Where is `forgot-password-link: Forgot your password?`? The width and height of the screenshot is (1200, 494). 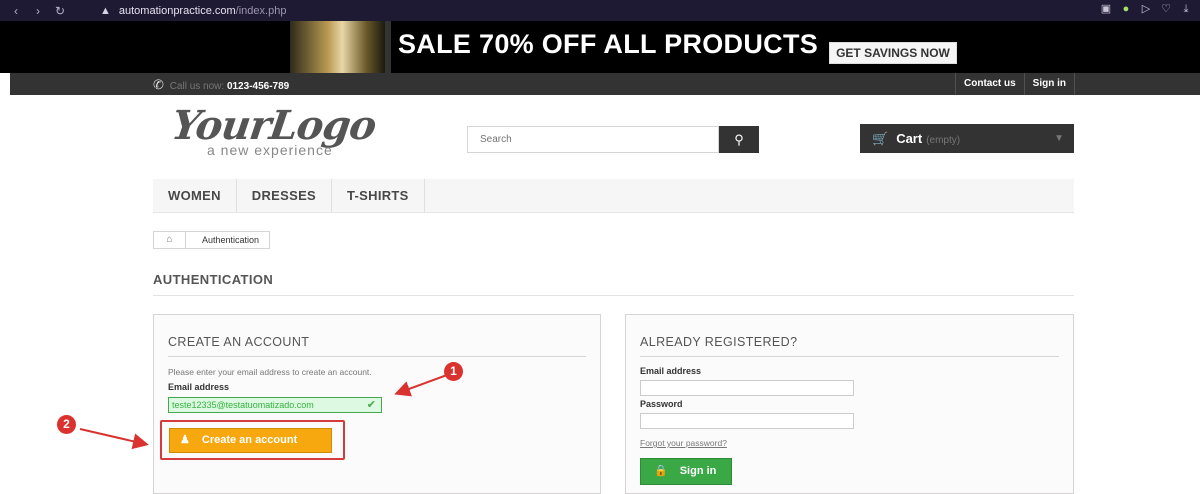
forgot-password-link: Forgot your password? is located at coordinates (683, 443).